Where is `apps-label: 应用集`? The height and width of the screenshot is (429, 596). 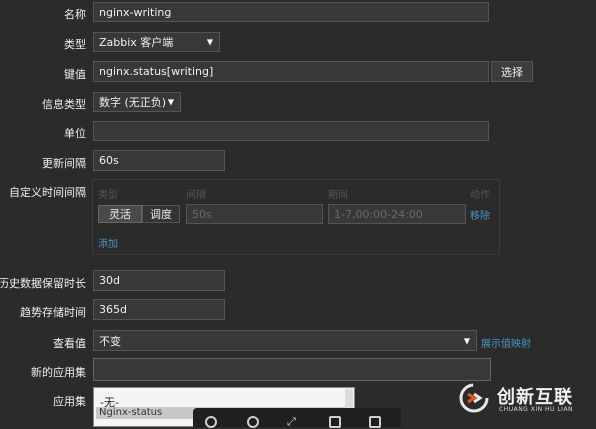
apps-label: 应用集 is located at coordinates (69, 401).